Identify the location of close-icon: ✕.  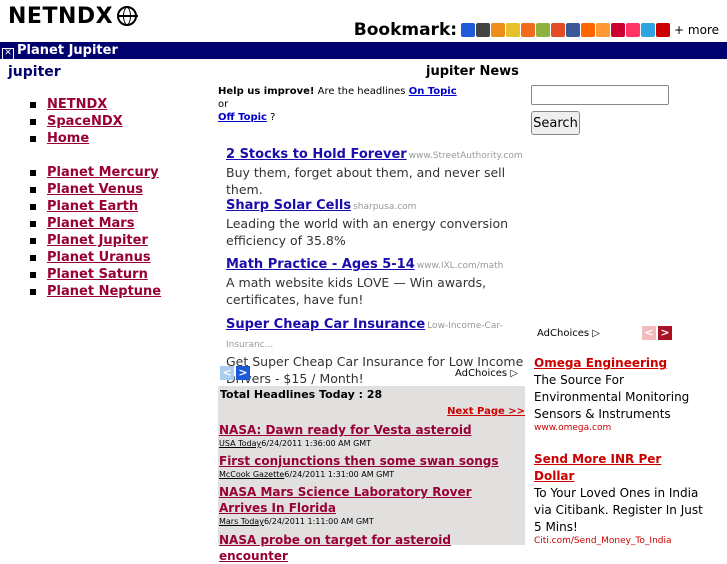
(8, 54).